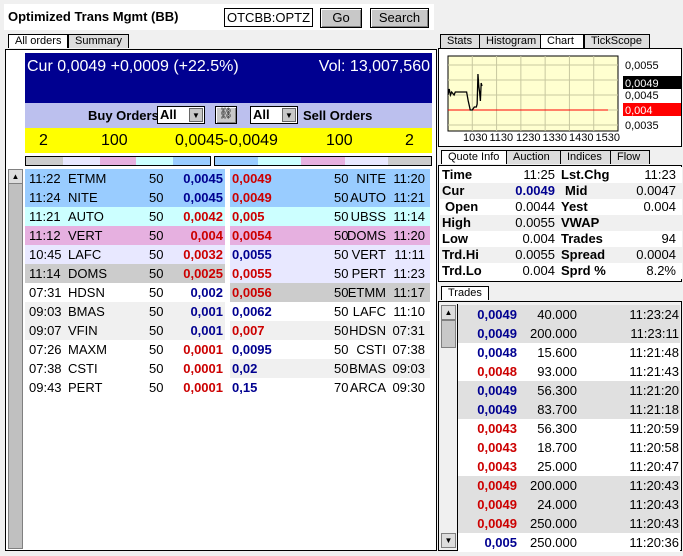  I want to click on tab-trades: Trades, so click(465, 293).